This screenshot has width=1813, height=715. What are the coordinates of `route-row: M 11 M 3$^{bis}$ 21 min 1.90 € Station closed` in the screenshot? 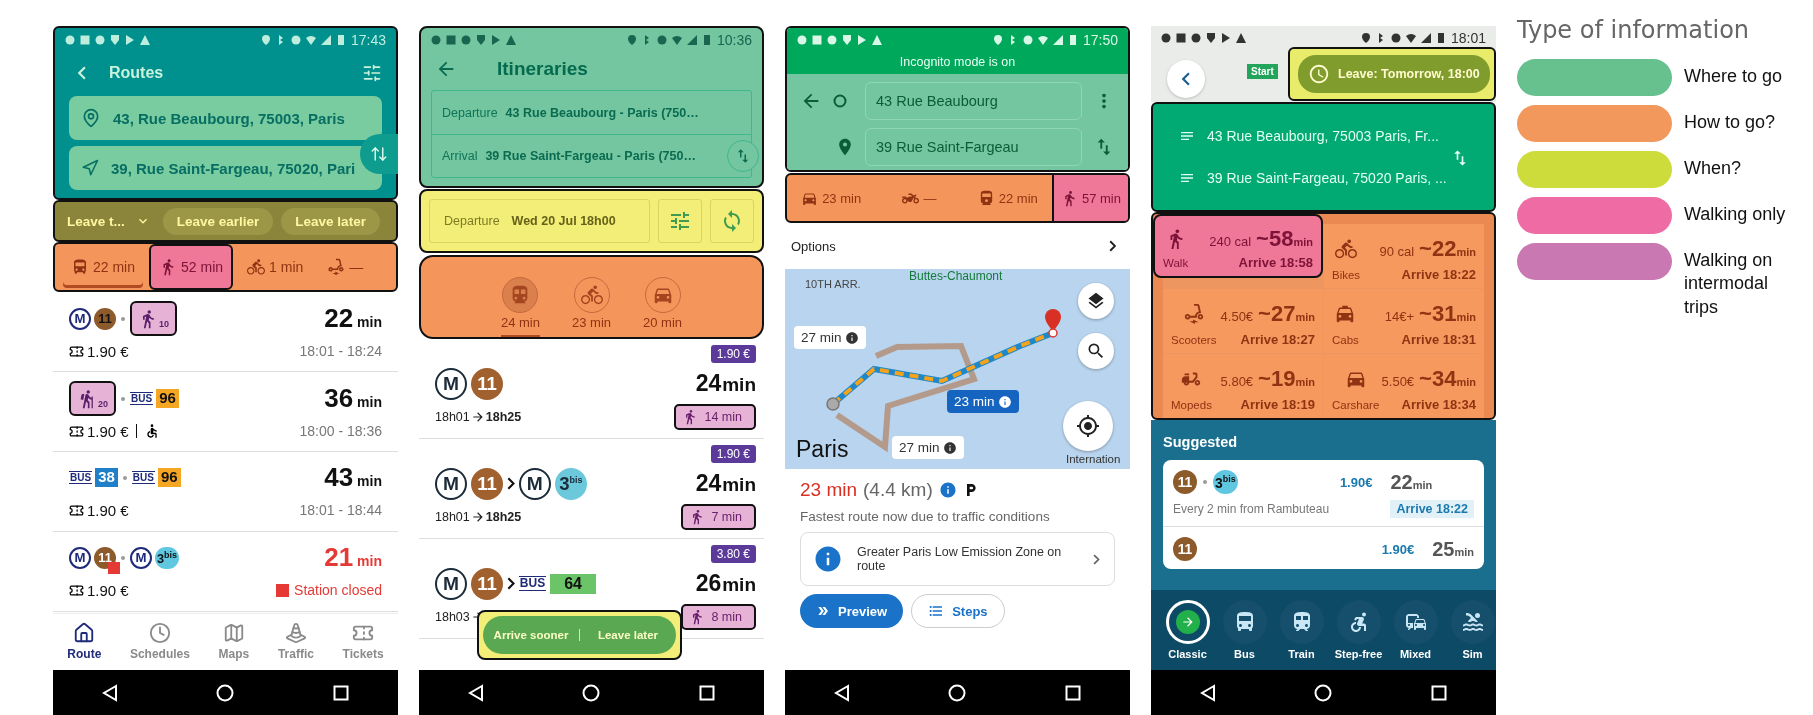 It's located at (225, 572).